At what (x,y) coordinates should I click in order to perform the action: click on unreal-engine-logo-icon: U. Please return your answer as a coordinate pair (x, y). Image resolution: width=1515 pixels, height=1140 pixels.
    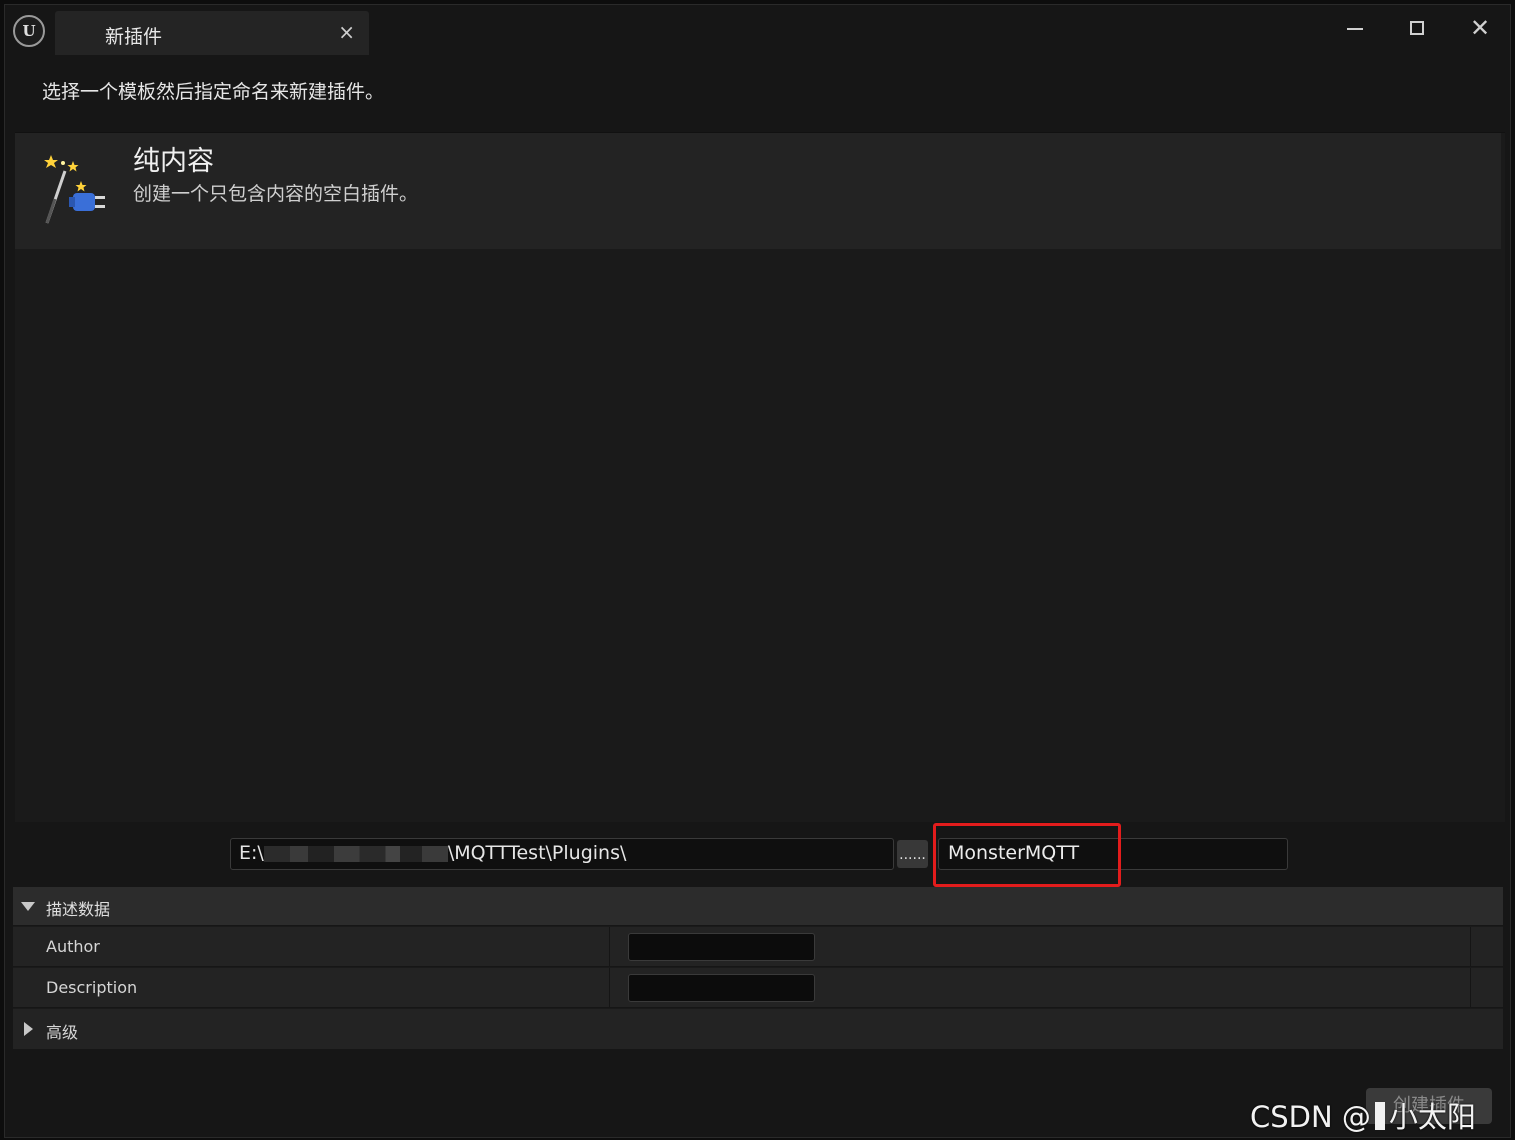
    Looking at the image, I should click on (29, 31).